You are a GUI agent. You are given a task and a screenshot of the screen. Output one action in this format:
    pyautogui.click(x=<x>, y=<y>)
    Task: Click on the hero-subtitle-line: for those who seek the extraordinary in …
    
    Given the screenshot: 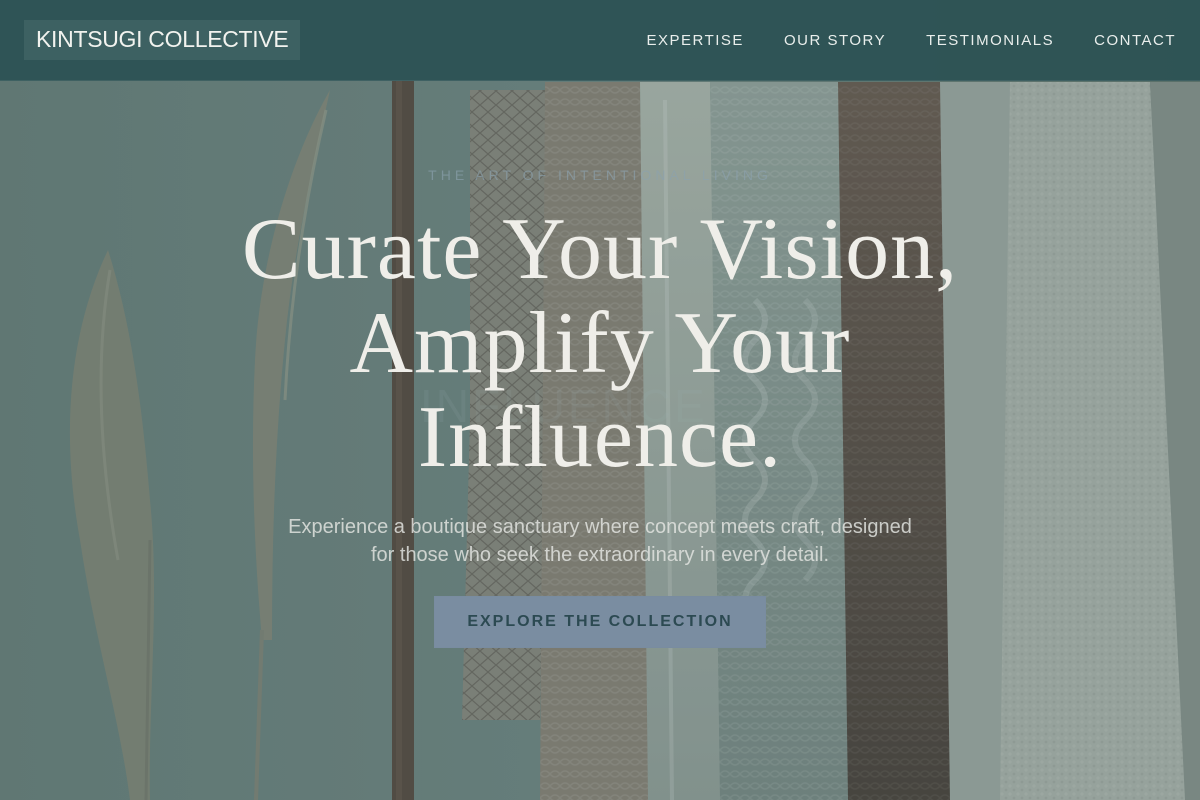 What is the action you would take?
    pyautogui.click(x=600, y=555)
    